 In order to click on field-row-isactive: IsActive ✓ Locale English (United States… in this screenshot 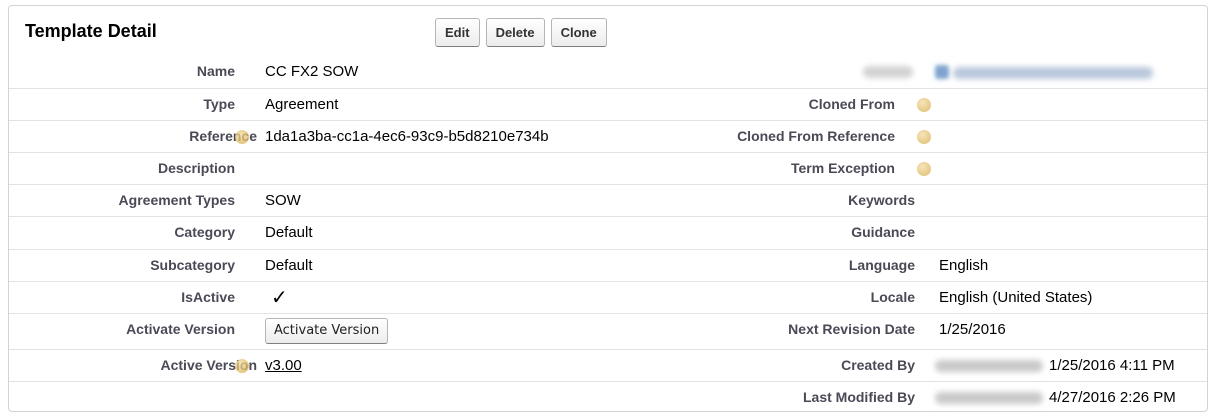, I will do `click(608, 296)`.